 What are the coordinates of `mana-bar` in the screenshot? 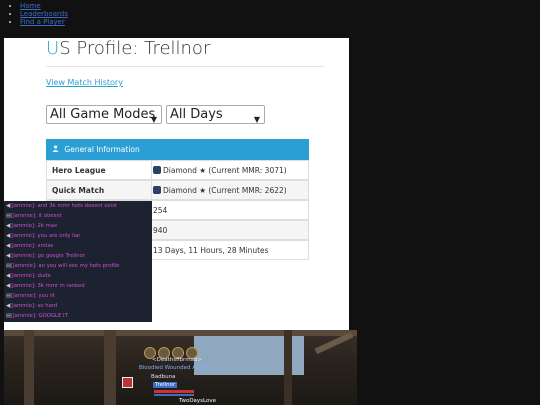 It's located at (174, 395).